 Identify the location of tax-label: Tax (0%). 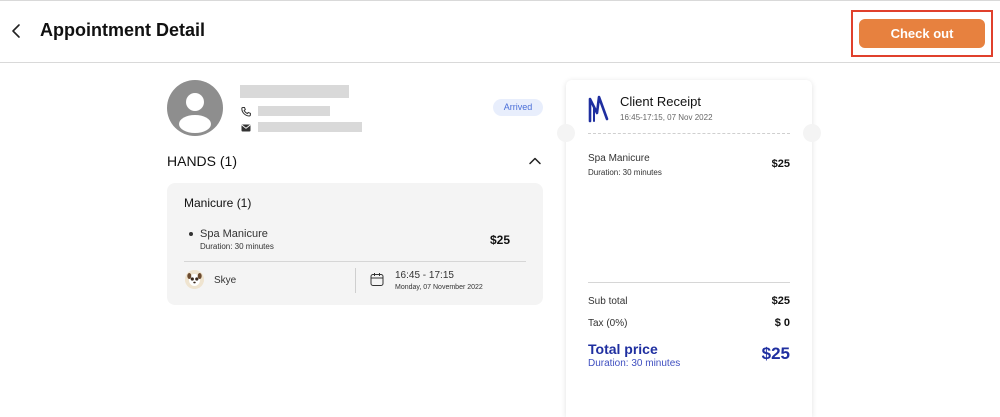
(608, 323).